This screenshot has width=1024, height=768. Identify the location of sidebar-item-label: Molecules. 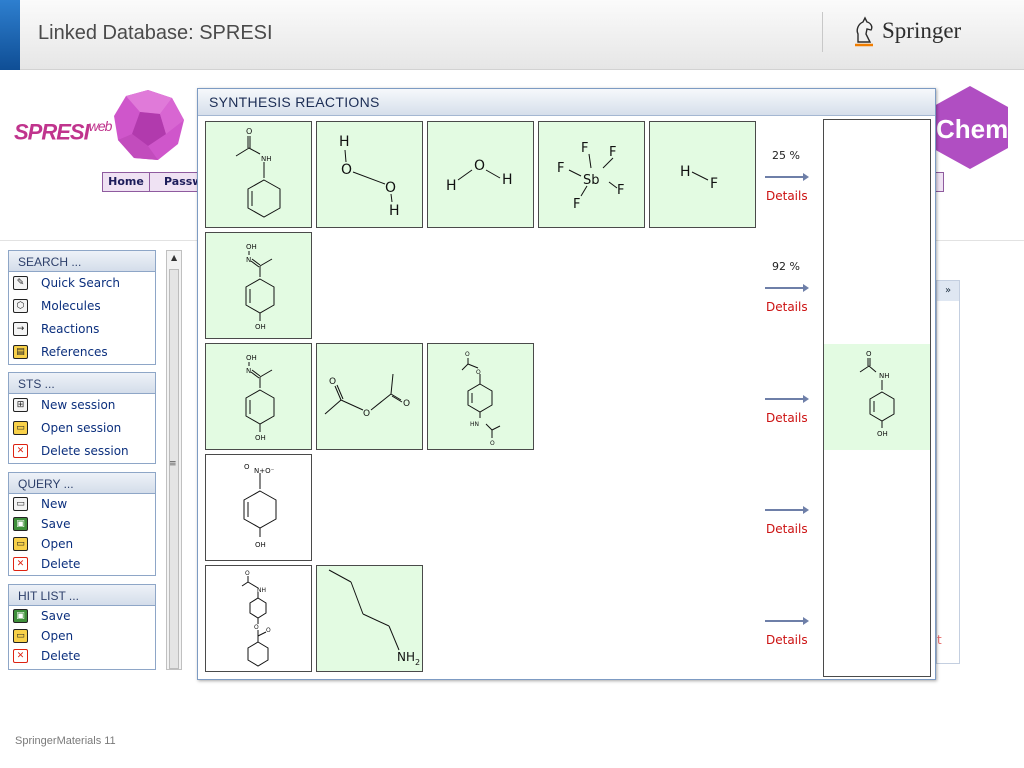
(71, 306).